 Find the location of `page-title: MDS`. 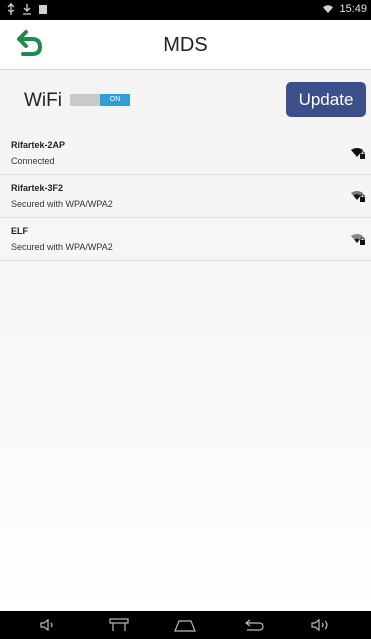

page-title: MDS is located at coordinates (185, 45).